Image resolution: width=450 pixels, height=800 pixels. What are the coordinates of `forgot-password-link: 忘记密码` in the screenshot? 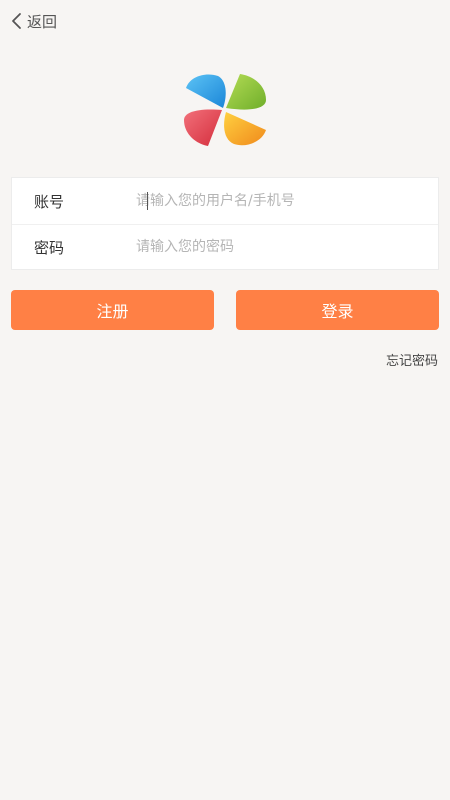 It's located at (412, 359).